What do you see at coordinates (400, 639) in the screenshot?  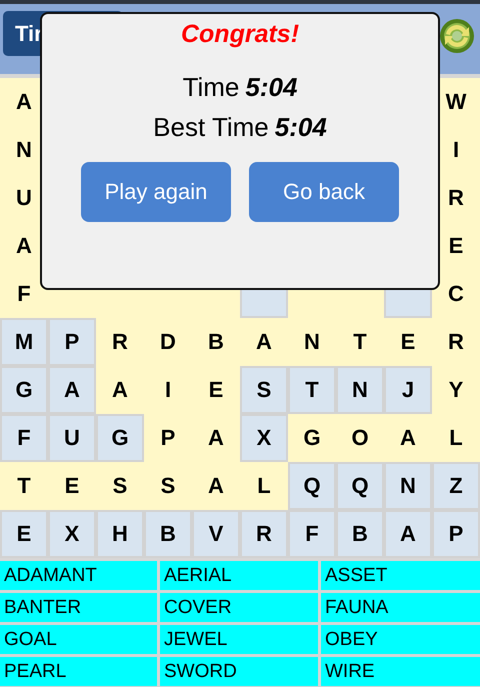 I see `word-cell: OBEY` at bounding box center [400, 639].